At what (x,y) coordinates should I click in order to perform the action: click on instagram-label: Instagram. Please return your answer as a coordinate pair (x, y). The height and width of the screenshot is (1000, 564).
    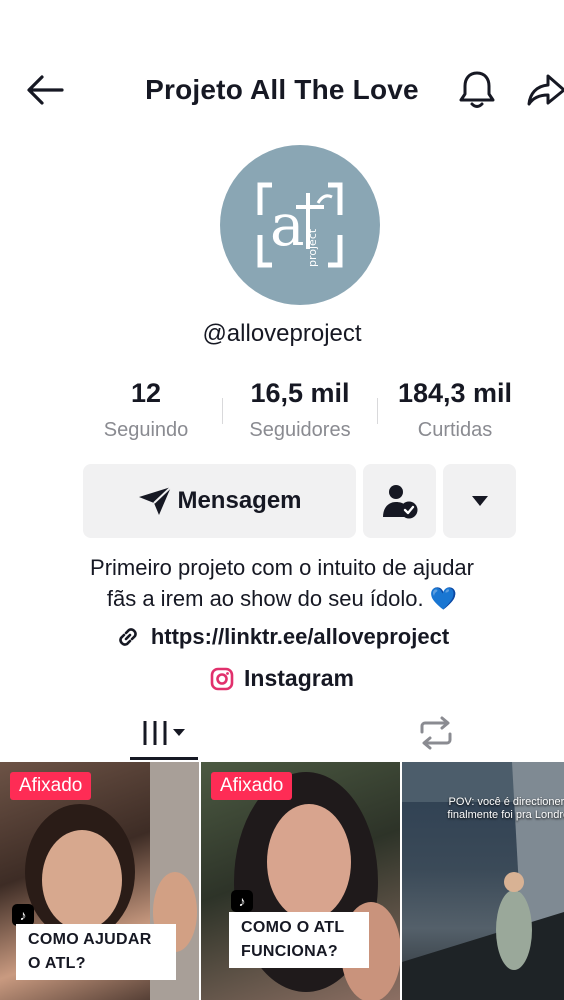
    Looking at the image, I should click on (299, 678).